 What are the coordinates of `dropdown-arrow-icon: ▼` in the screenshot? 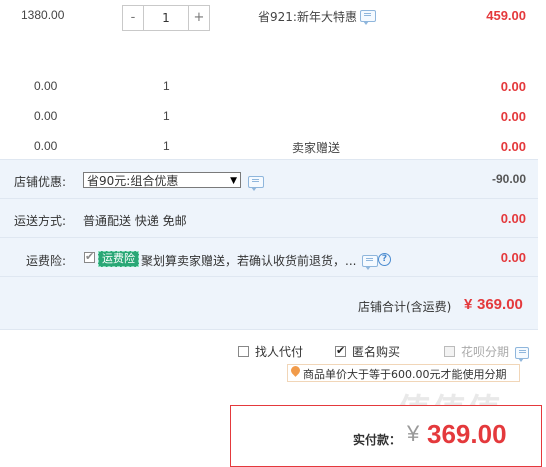 It's located at (233, 181).